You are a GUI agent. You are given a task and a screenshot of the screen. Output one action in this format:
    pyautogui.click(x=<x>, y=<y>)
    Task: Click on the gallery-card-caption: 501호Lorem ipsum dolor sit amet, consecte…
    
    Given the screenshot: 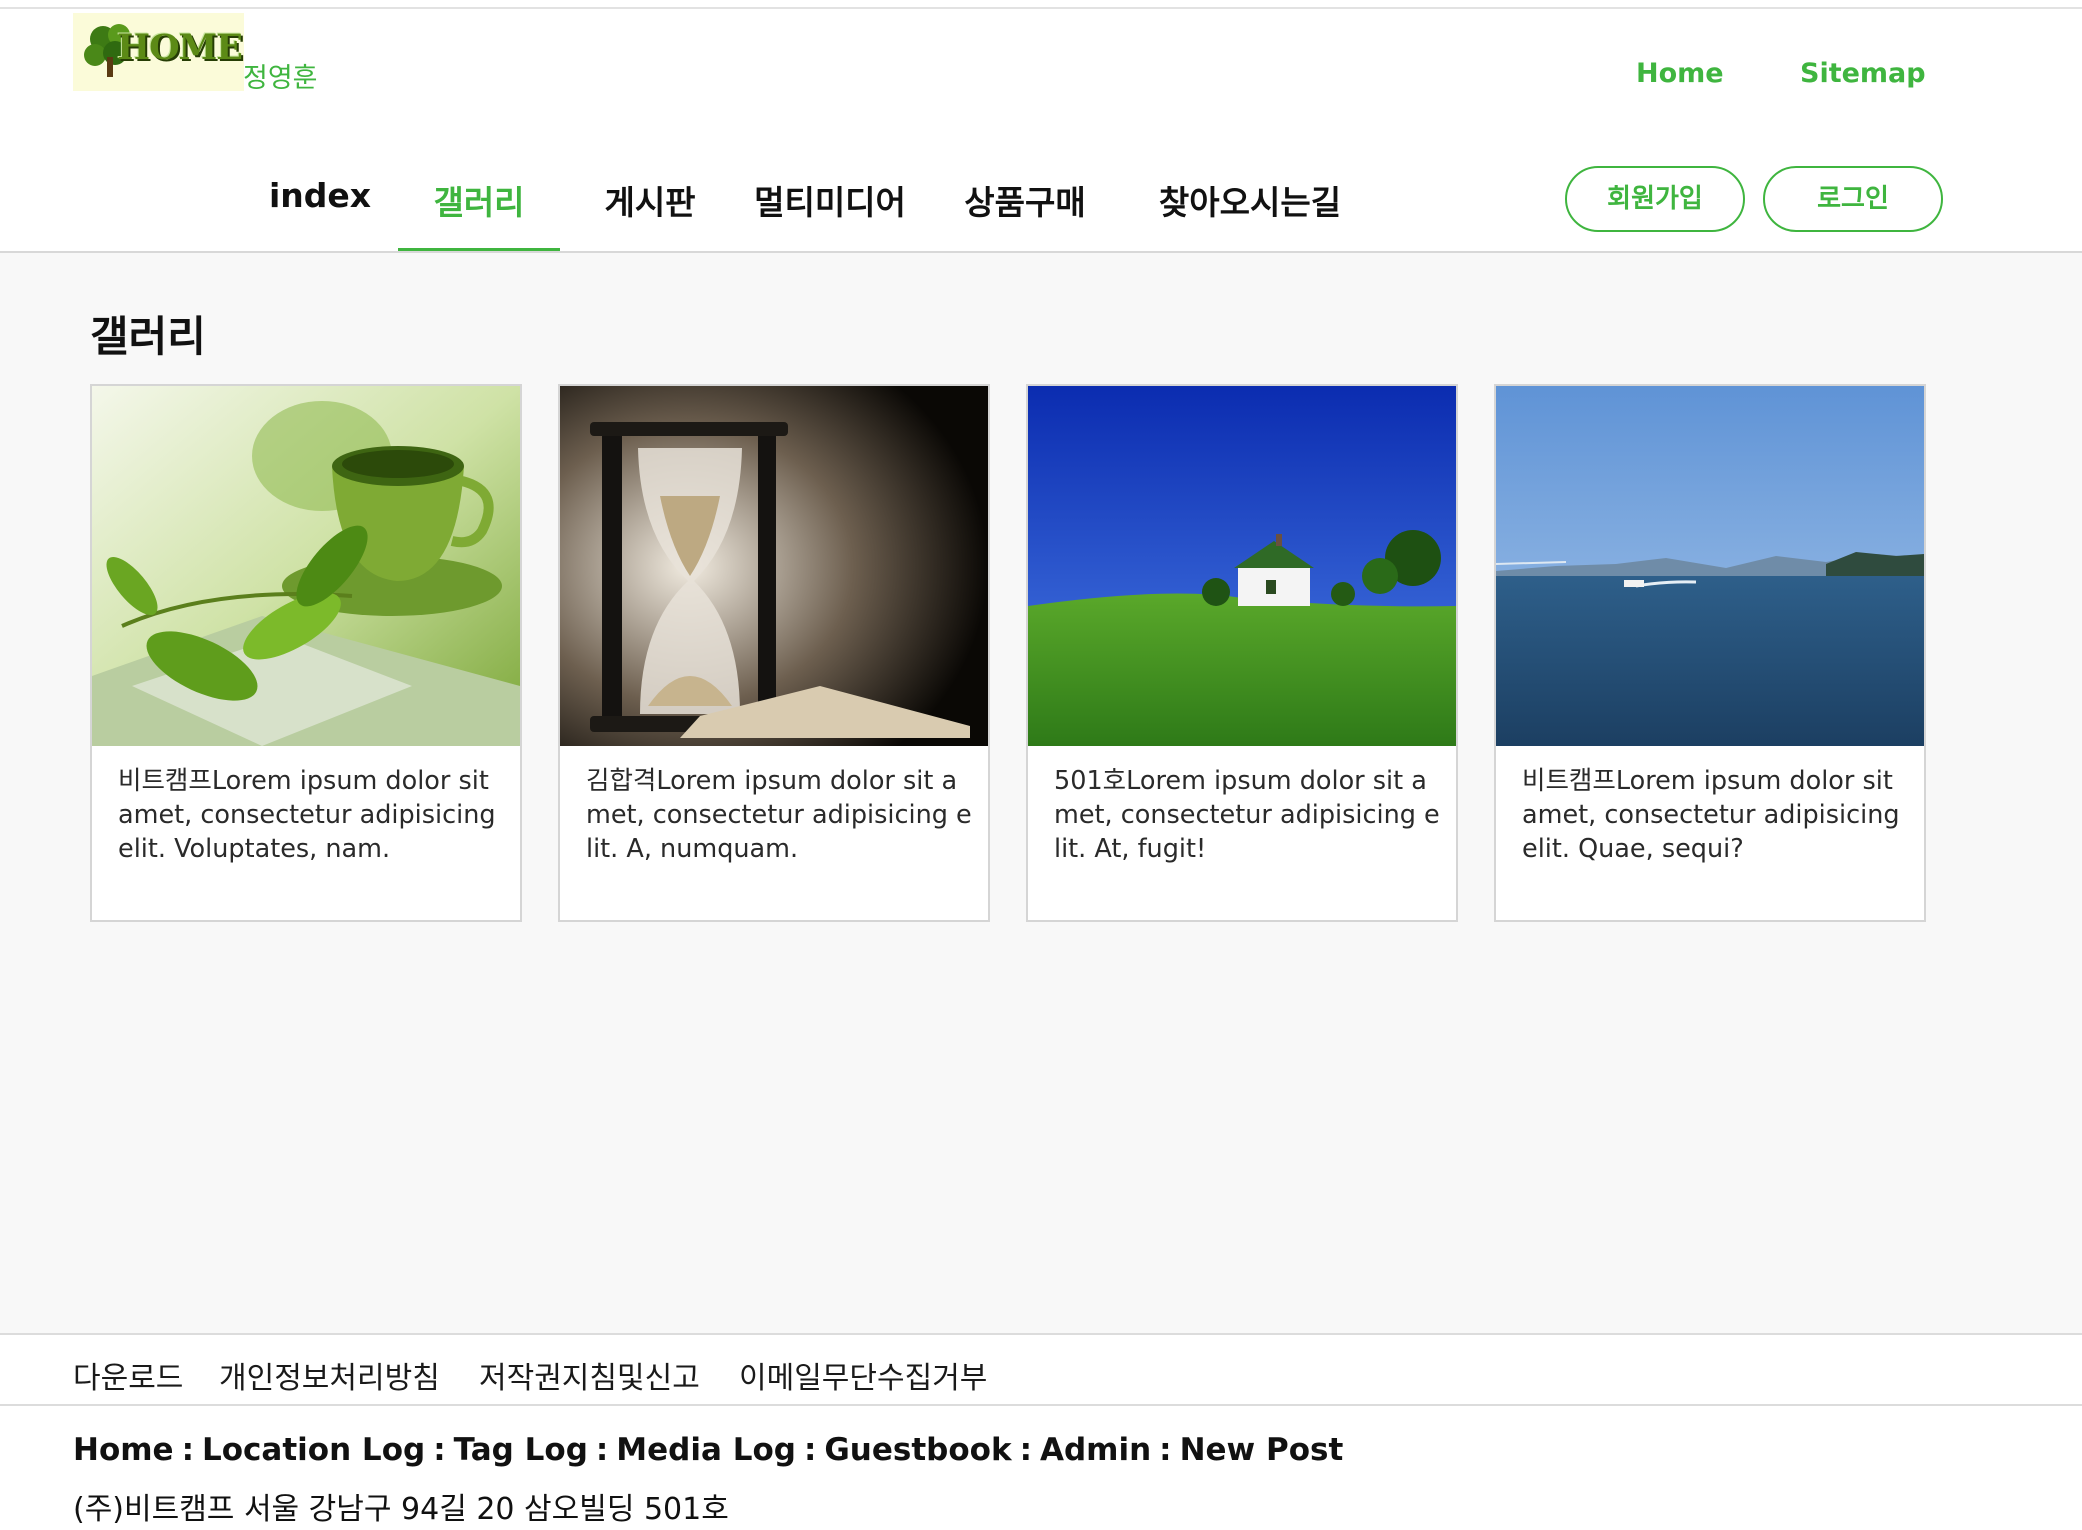 What is the action you would take?
    pyautogui.click(x=1247, y=815)
    